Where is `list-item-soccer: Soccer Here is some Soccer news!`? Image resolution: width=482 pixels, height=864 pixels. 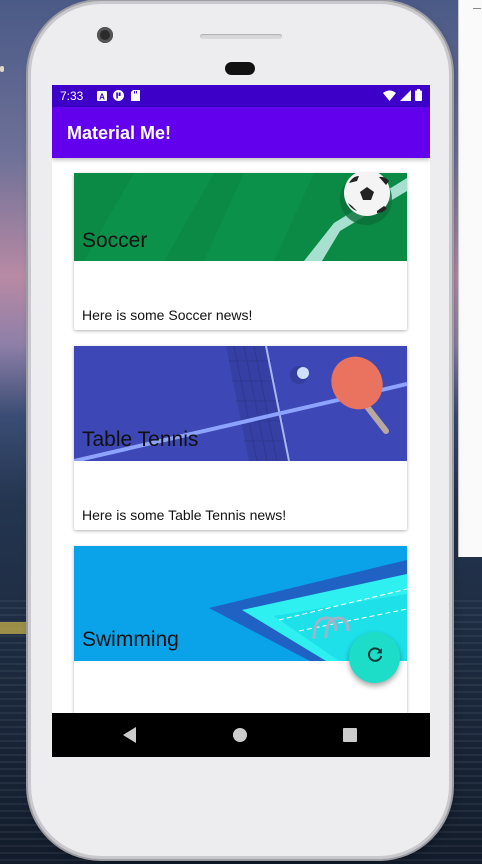
list-item-soccer: Soccer Here is some Soccer news! is located at coordinates (240, 251).